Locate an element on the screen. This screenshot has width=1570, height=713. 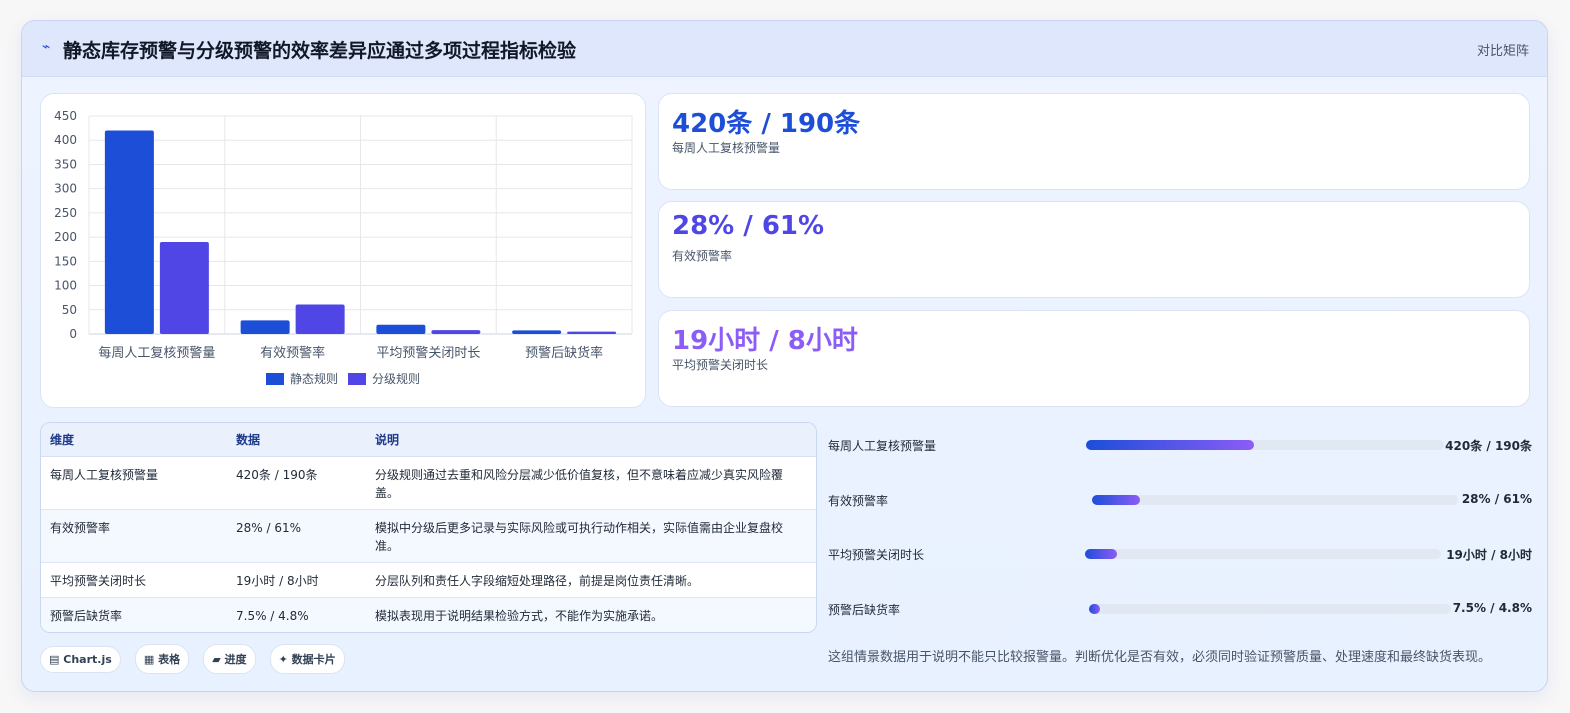
column-header: 数据 is located at coordinates (296, 440).